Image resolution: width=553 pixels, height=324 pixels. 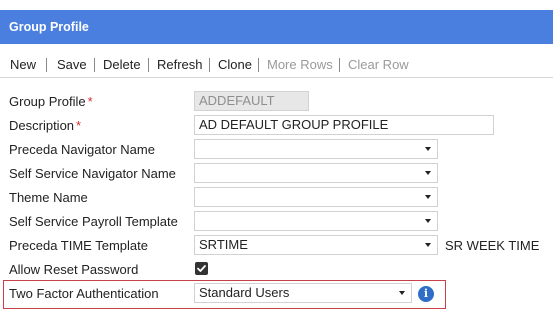 I want to click on allow-reset-password-label: Allow Reset Password, so click(x=74, y=269).